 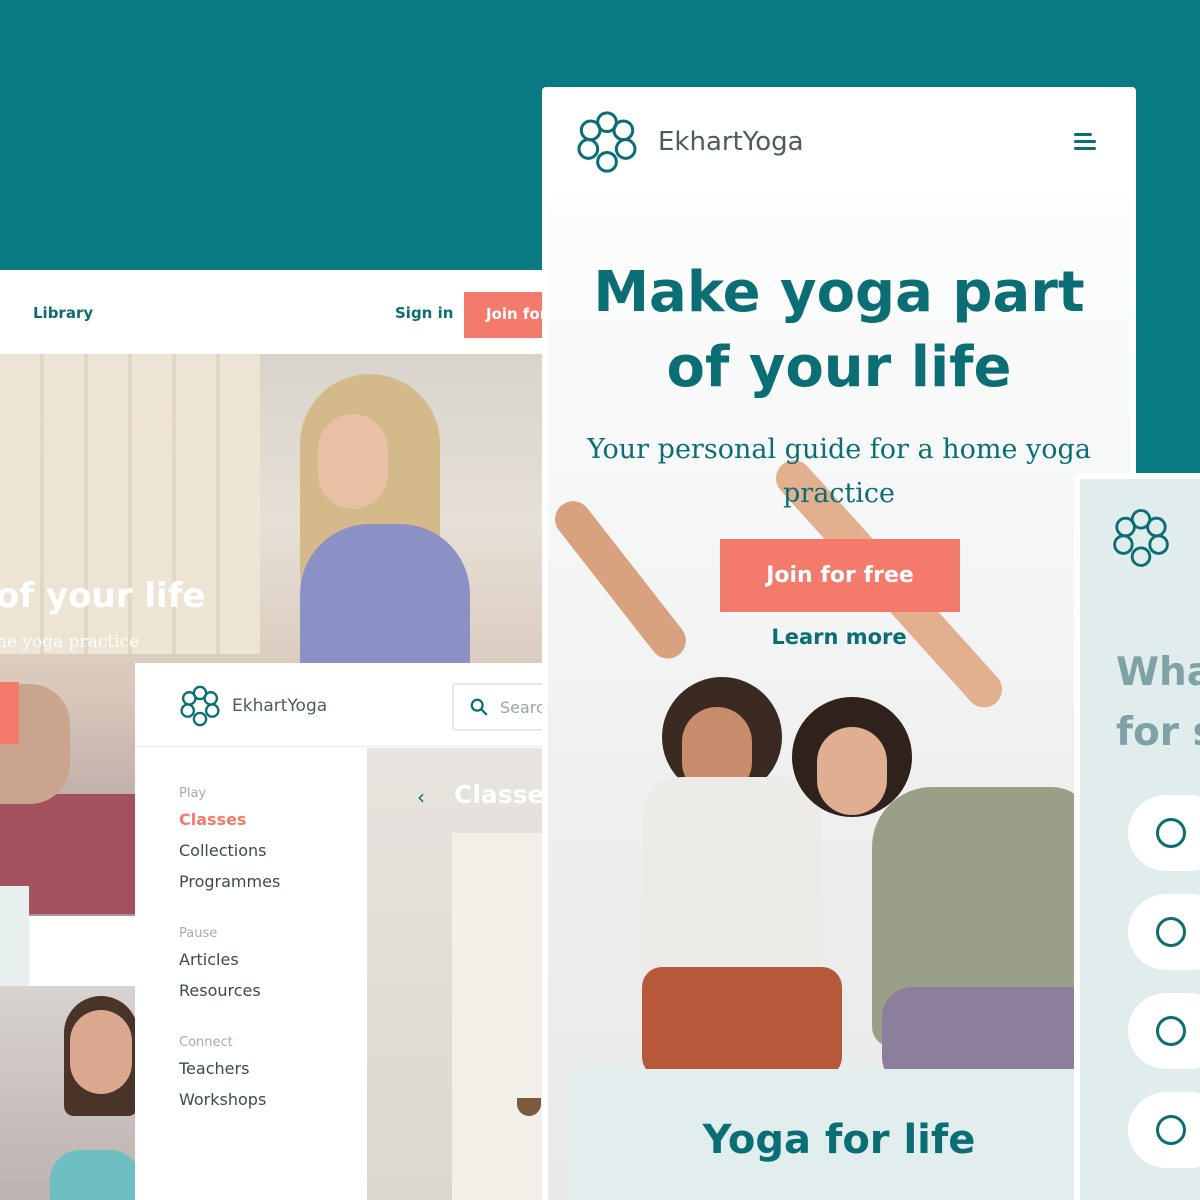 What do you see at coordinates (839, 330) in the screenshot?
I see `hero-title: Make yoga part of your life` at bounding box center [839, 330].